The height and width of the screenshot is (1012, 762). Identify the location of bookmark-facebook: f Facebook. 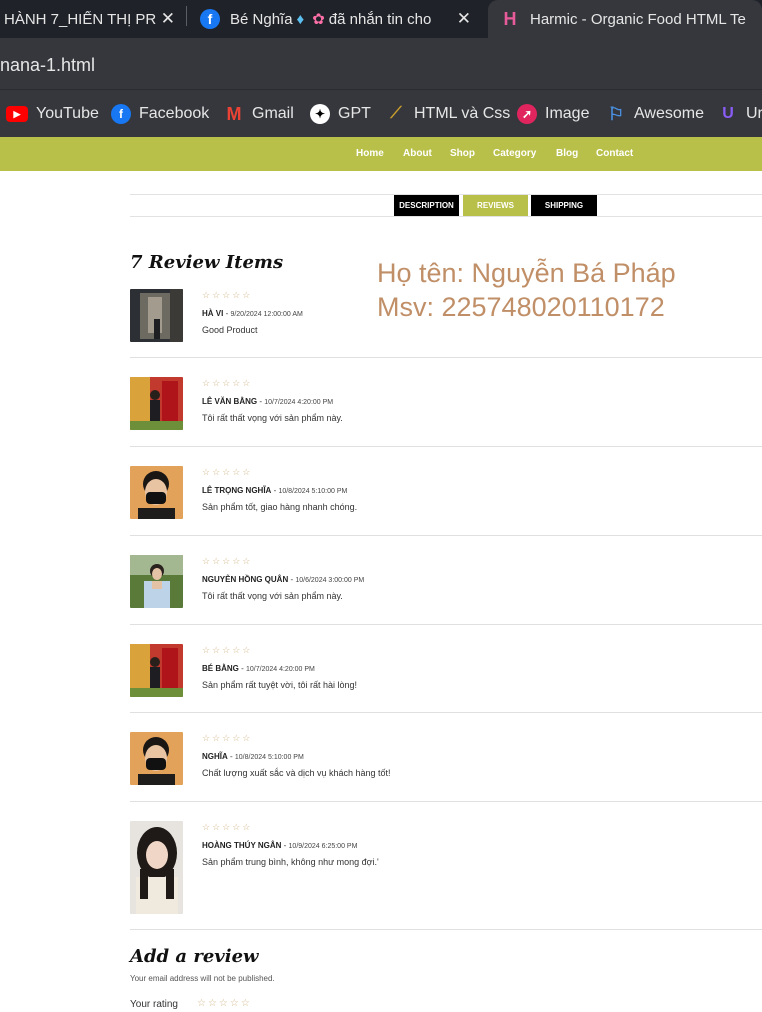
(160, 114).